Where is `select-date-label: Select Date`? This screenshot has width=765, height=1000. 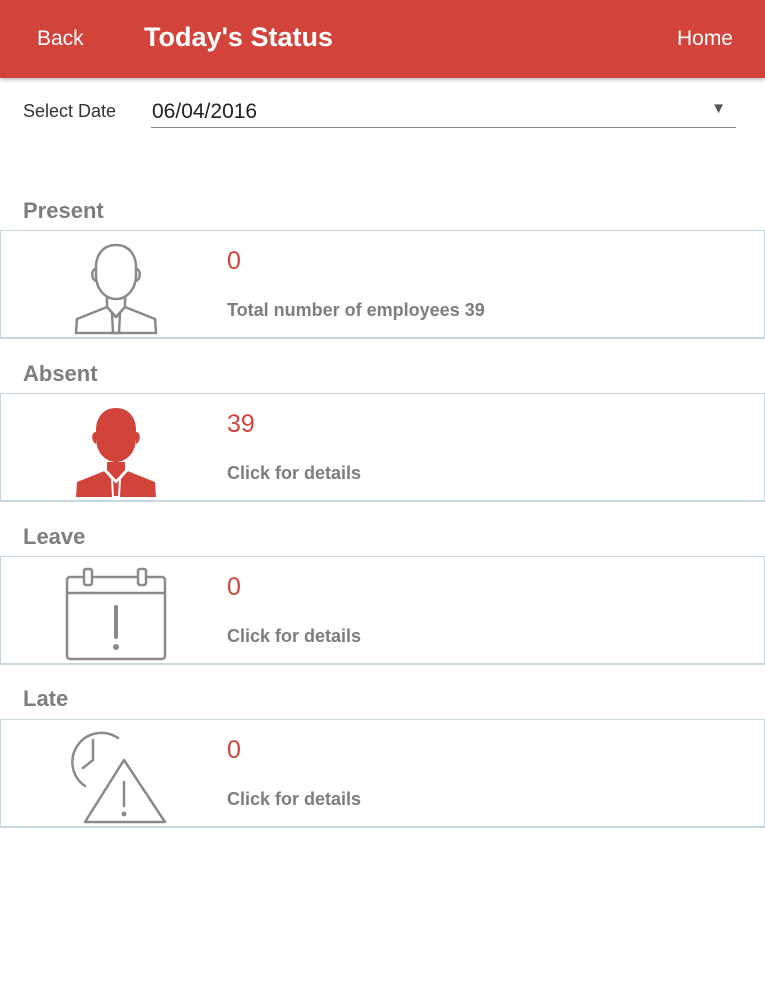
select-date-label: Select Date is located at coordinates (70, 111).